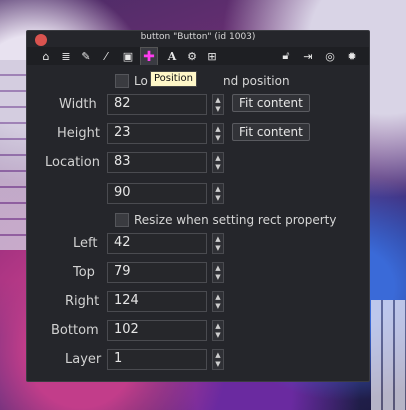 The height and width of the screenshot is (410, 406). I want to click on top-stepper: ▲ ▼, so click(218, 272).